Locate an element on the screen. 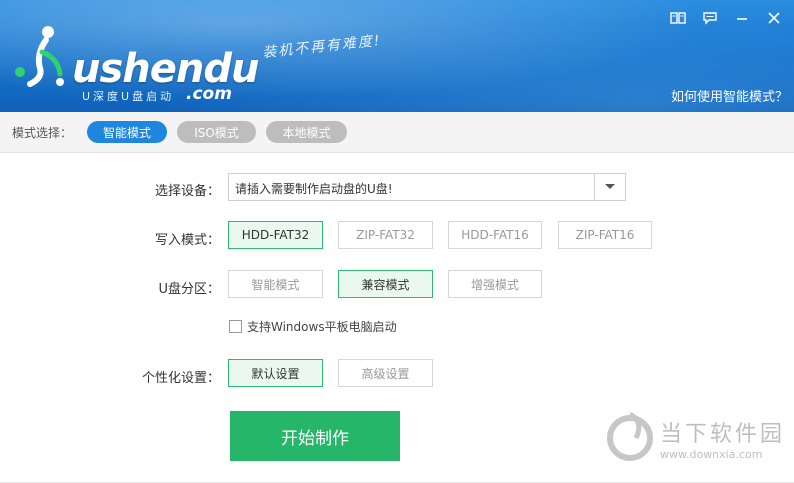 Image resolution: width=794 pixels, height=483 pixels. logo-figure-icon is located at coordinates (39, 56).